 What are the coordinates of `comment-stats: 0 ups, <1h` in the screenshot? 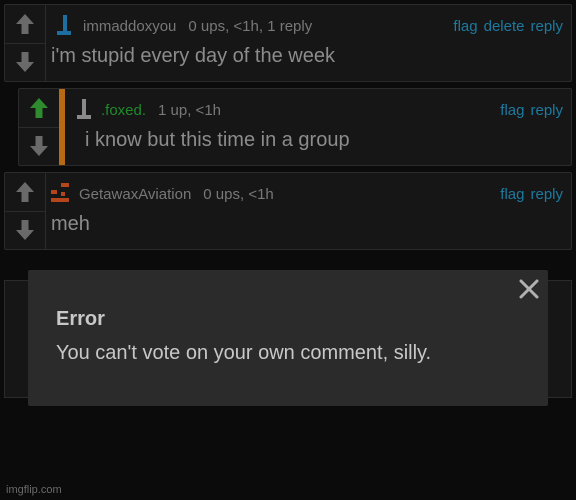 It's located at (238, 194).